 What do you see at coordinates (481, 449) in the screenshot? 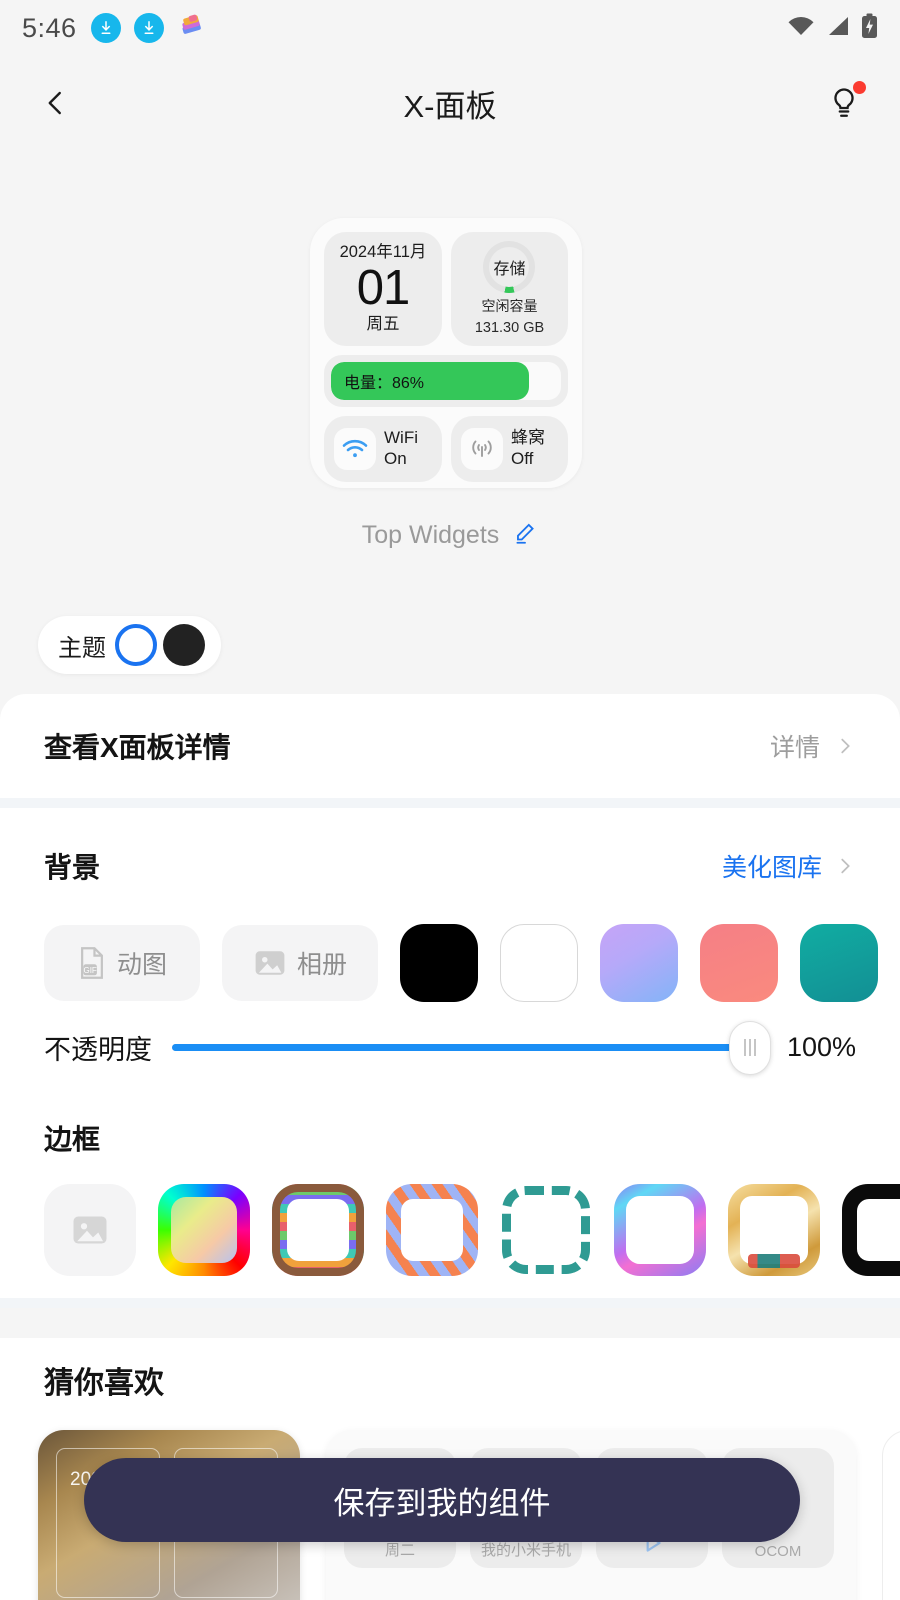
I see `cellular-tower-icon` at bounding box center [481, 449].